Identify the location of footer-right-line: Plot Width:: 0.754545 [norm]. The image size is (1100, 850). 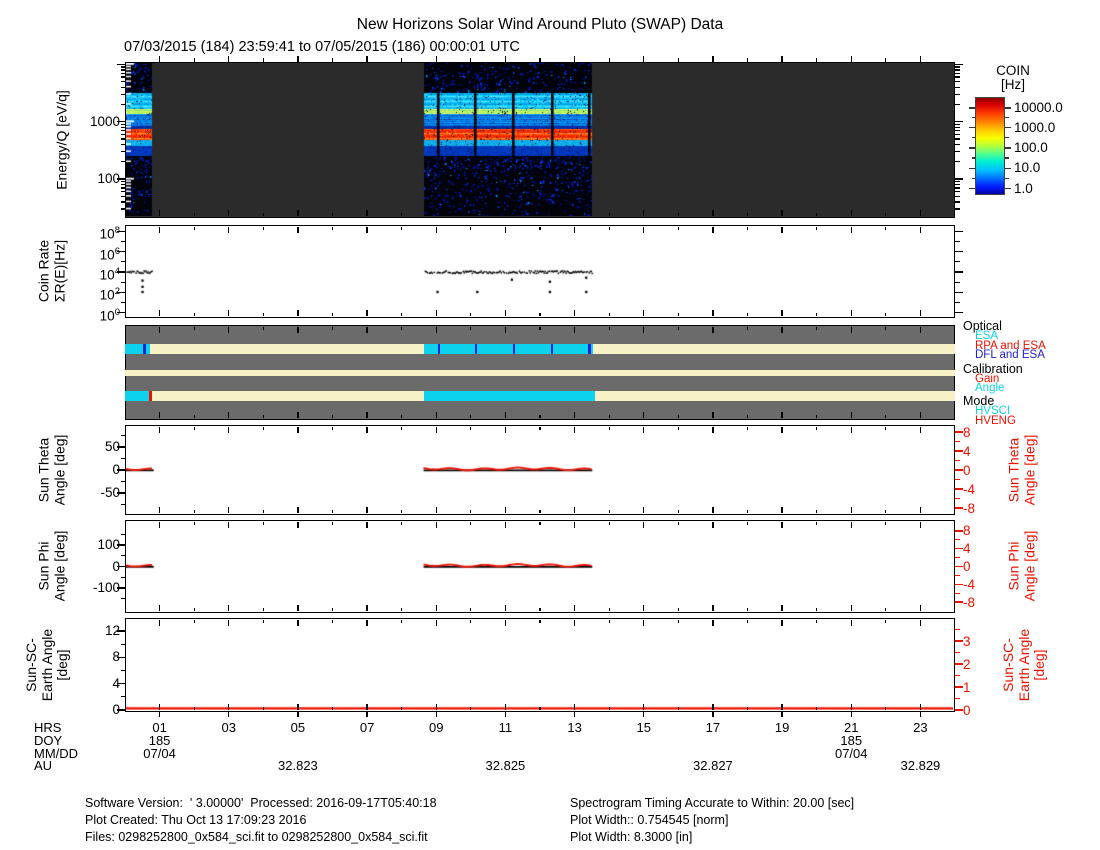
(649, 820).